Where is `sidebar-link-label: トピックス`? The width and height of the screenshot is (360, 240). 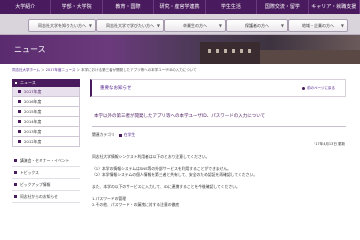
sidebar-link-label: トピックス is located at coordinates (29, 172).